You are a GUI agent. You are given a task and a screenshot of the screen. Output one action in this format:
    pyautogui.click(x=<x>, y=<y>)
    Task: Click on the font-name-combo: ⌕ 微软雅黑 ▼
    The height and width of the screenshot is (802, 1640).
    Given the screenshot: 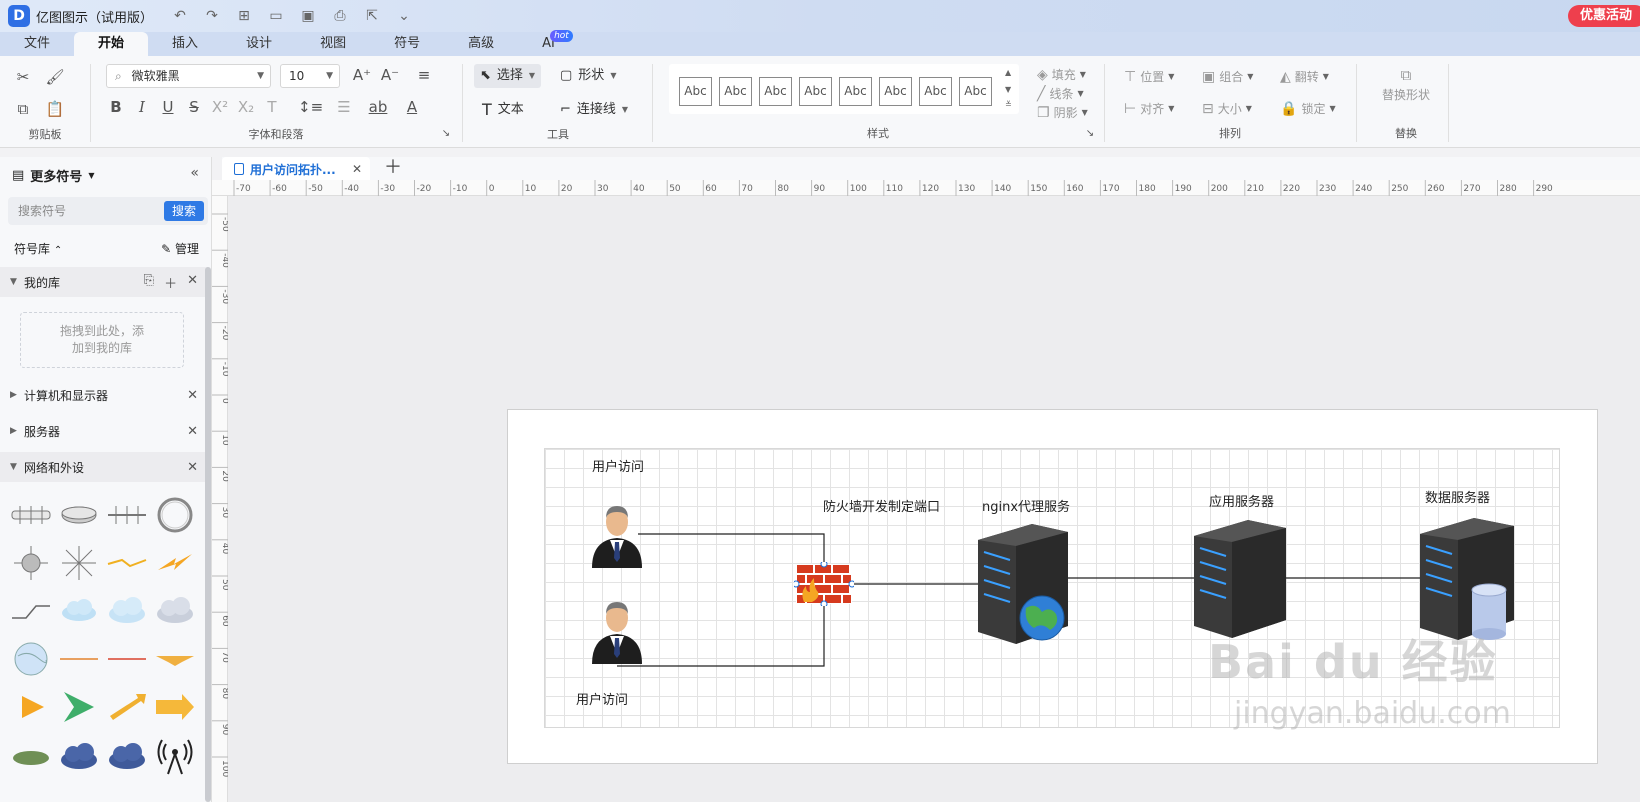 What is the action you would take?
    pyautogui.click(x=188, y=76)
    